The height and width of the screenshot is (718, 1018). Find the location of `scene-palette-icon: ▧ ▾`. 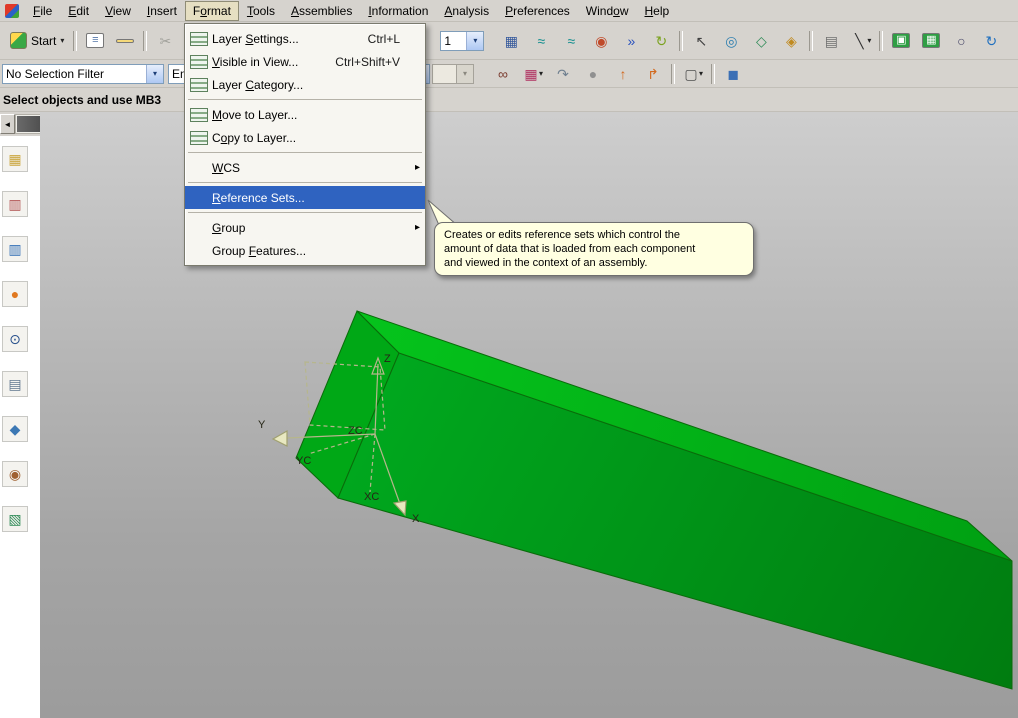

scene-palette-icon: ▧ ▾ is located at coordinates (15, 519).